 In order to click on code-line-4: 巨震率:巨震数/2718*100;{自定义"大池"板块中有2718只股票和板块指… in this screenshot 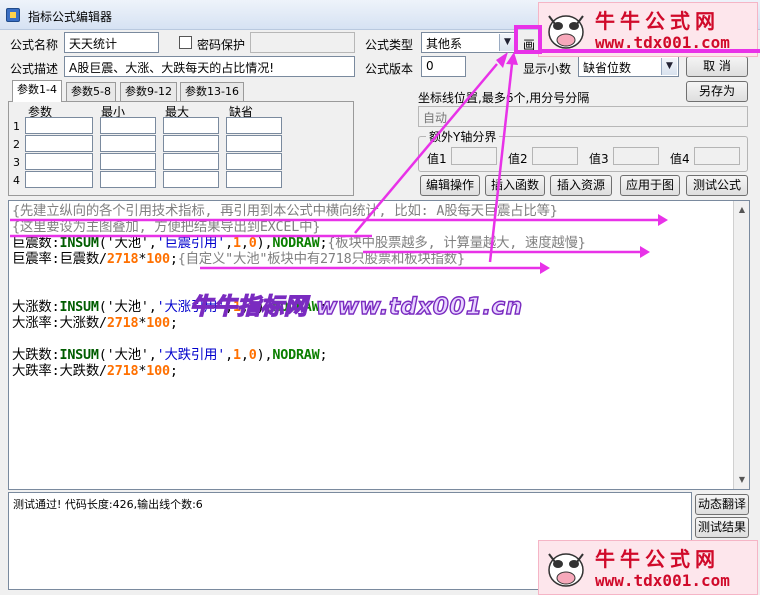, I will do `click(238, 259)`.